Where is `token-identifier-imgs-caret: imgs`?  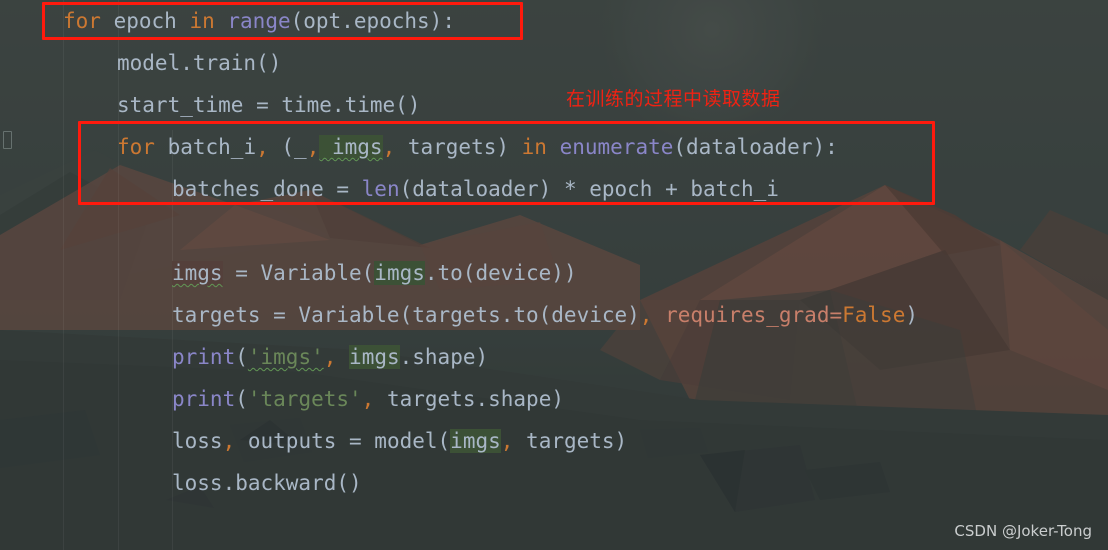
token-identifier-imgs-caret: imgs is located at coordinates (197, 273).